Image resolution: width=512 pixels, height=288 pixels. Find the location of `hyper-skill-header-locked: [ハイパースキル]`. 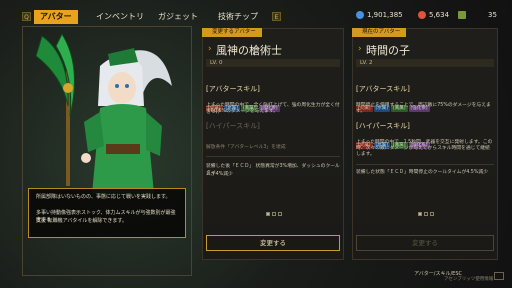

hyper-skill-header-locked: [ハイパースキル] is located at coordinates (233, 126).